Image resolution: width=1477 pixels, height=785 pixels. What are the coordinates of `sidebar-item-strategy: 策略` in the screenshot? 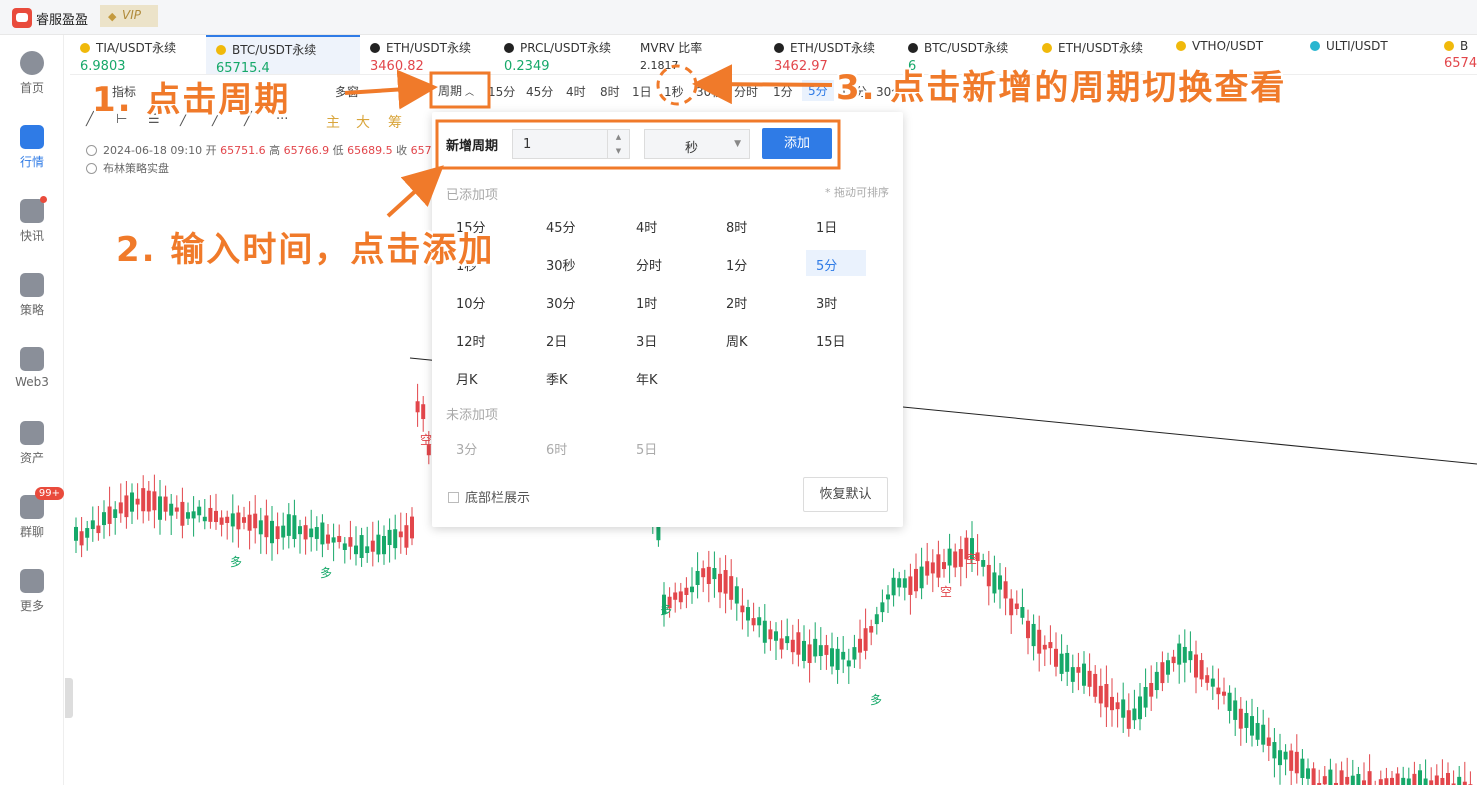 It's located at (32, 295).